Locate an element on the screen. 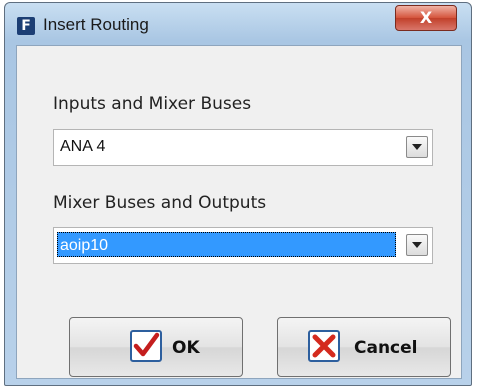 The width and height of the screenshot is (484, 392). outputs-selected-value: aoip10 is located at coordinates (226, 244).